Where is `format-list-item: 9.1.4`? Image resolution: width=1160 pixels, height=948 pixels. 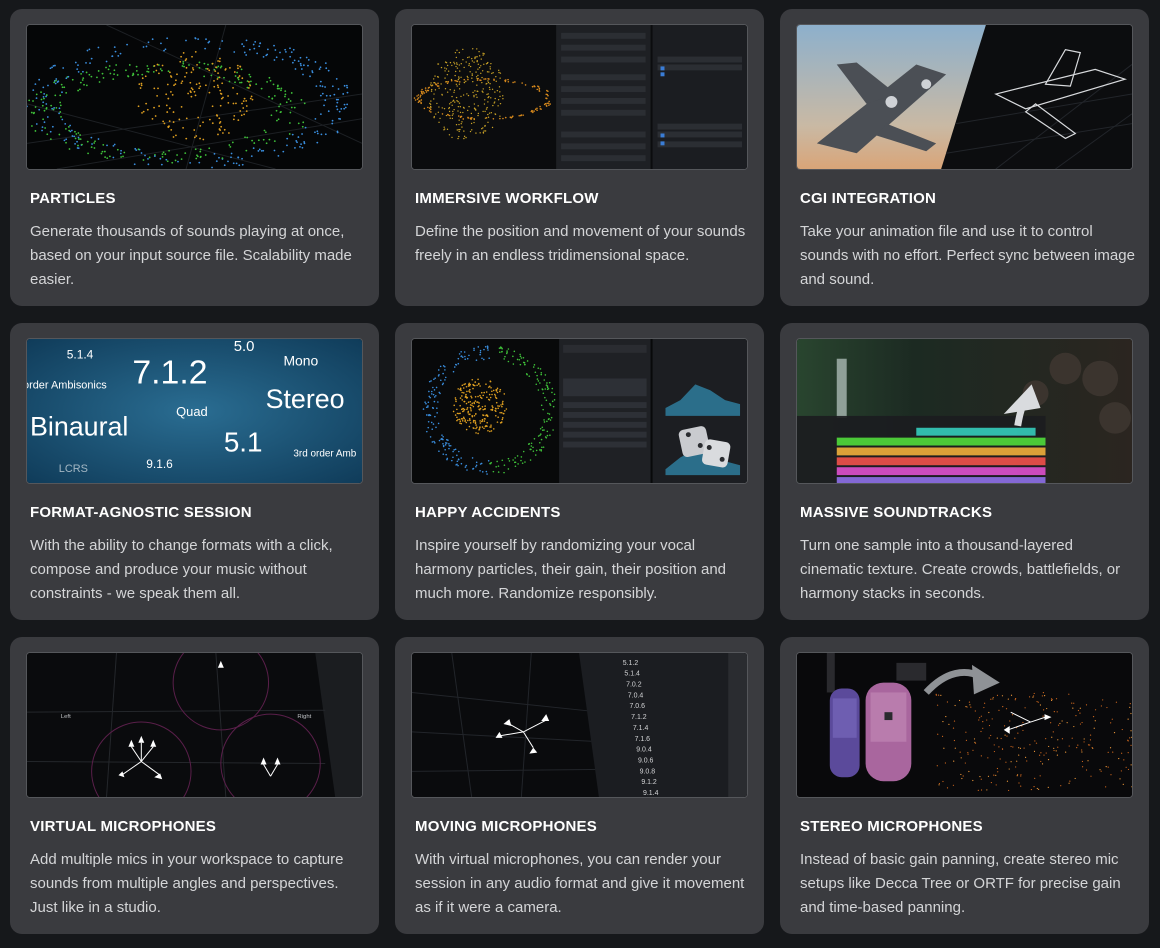
format-list-item: 9.1.4 is located at coordinates (651, 793).